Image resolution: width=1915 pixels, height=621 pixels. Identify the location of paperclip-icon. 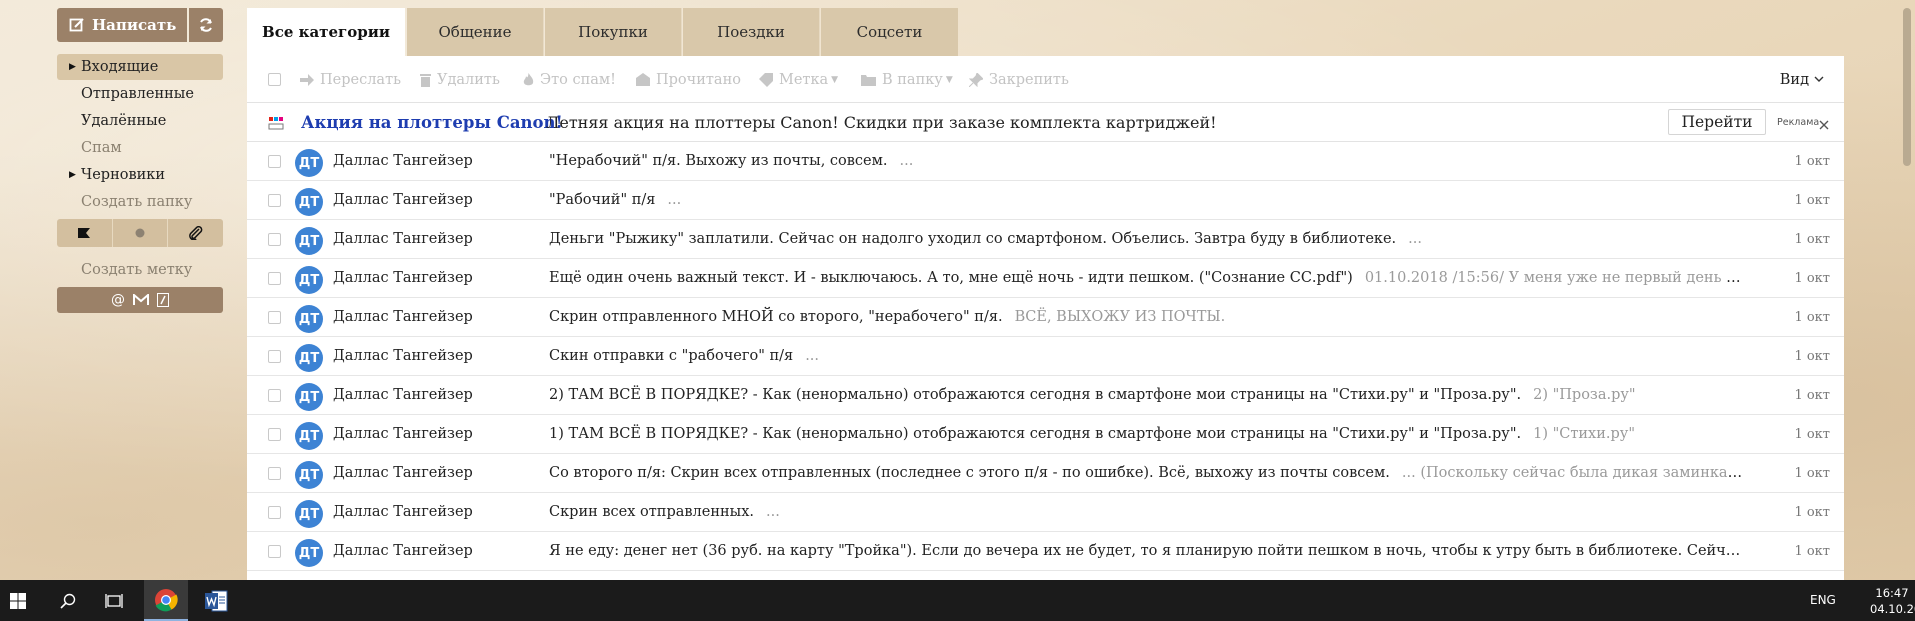
(195, 233).